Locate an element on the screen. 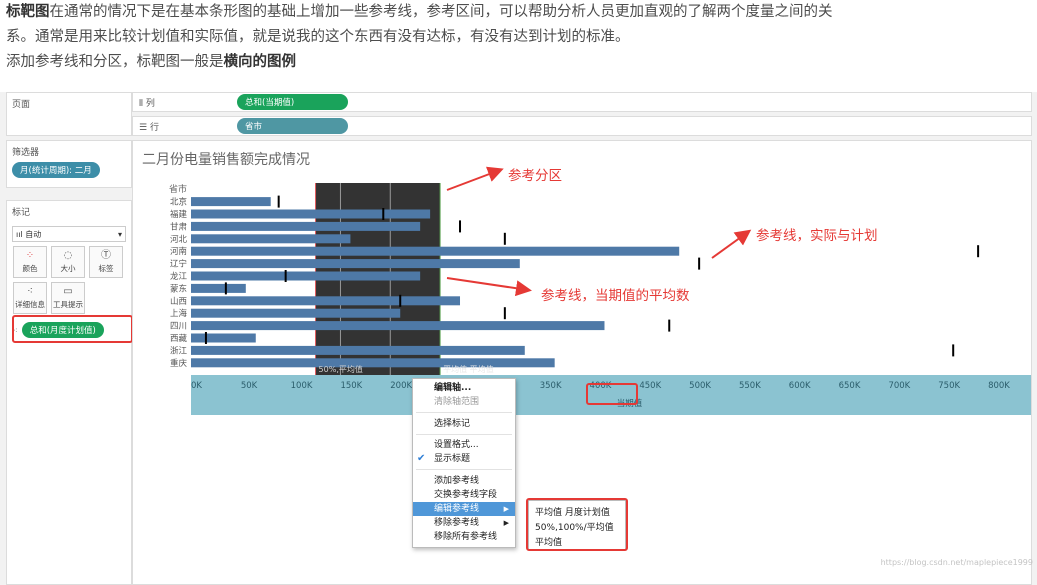  detail-button: ⁖ 详细信息 is located at coordinates (30, 298).